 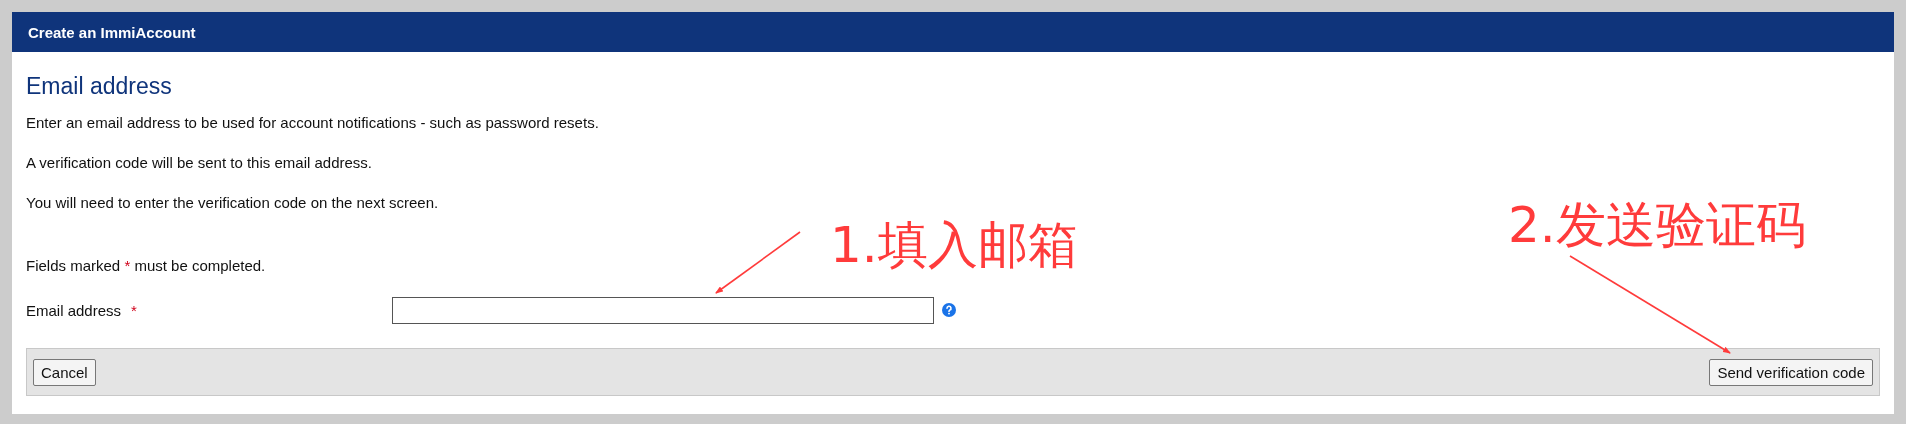 I want to click on cancel-button: Cancel, so click(x=64, y=372).